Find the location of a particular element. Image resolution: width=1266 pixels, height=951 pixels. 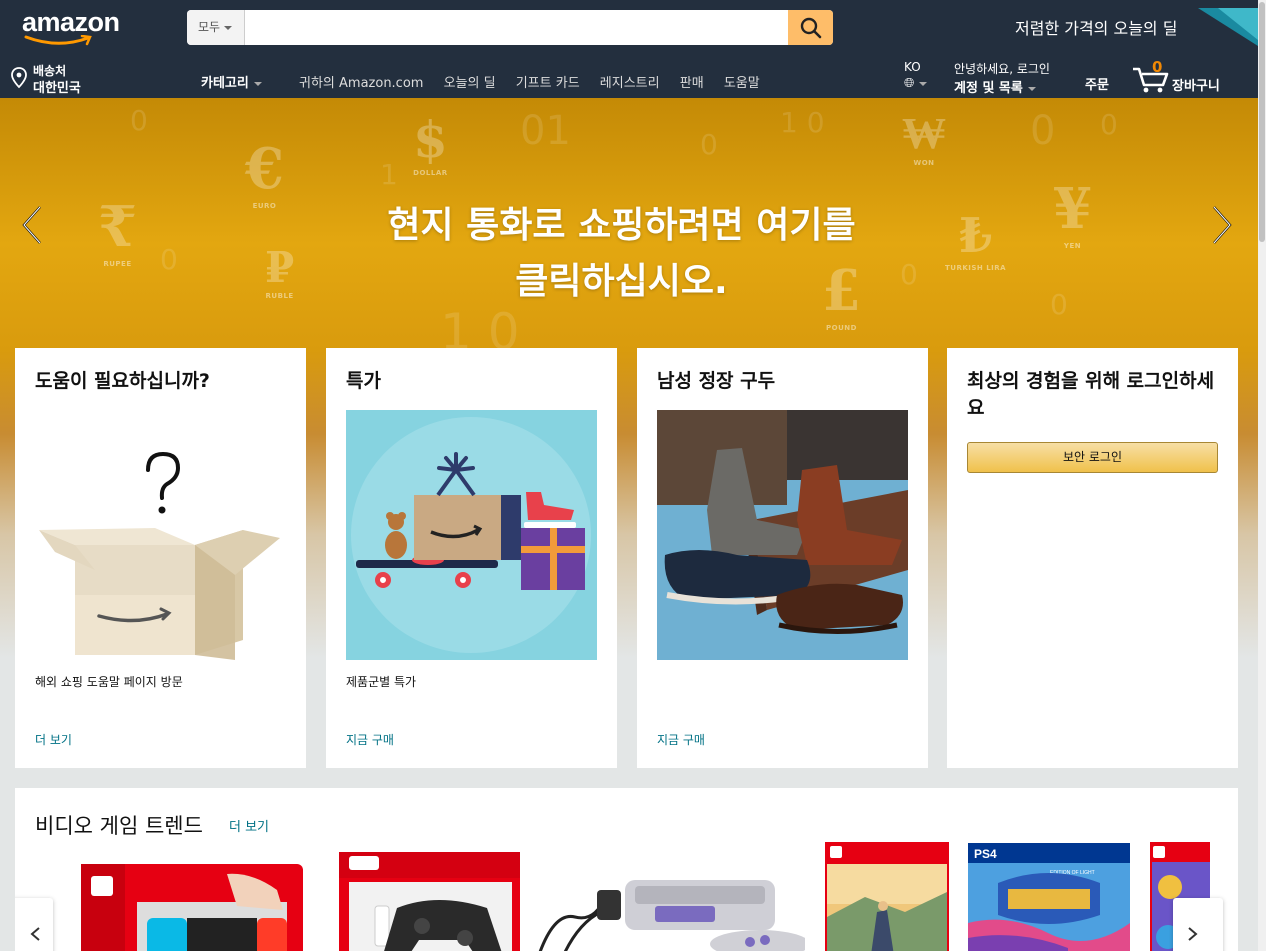

language-code: KO is located at coordinates (912, 67).